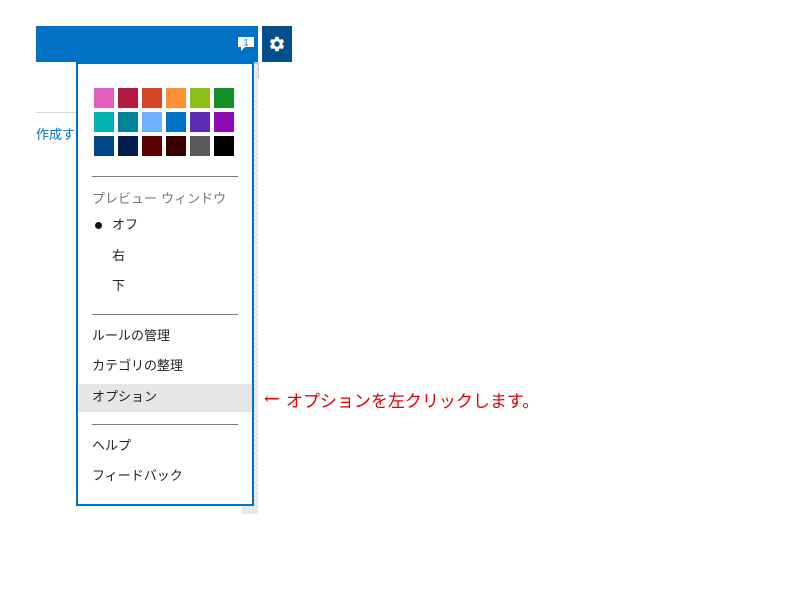 This screenshot has width=800, height=600. I want to click on menu-item-manage-rules: ルールの管理, so click(165, 337).